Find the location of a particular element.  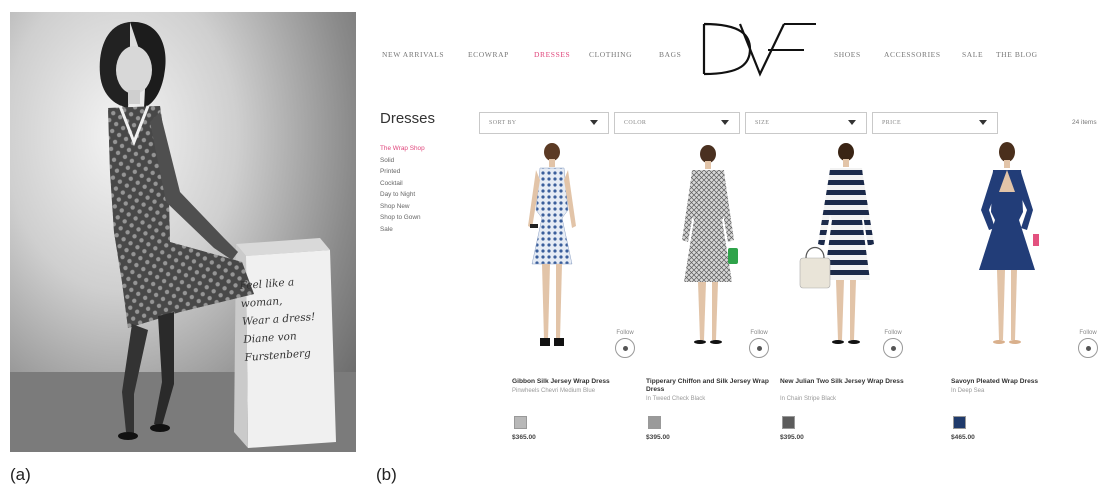

page-title: Dresses is located at coordinates (408, 118).